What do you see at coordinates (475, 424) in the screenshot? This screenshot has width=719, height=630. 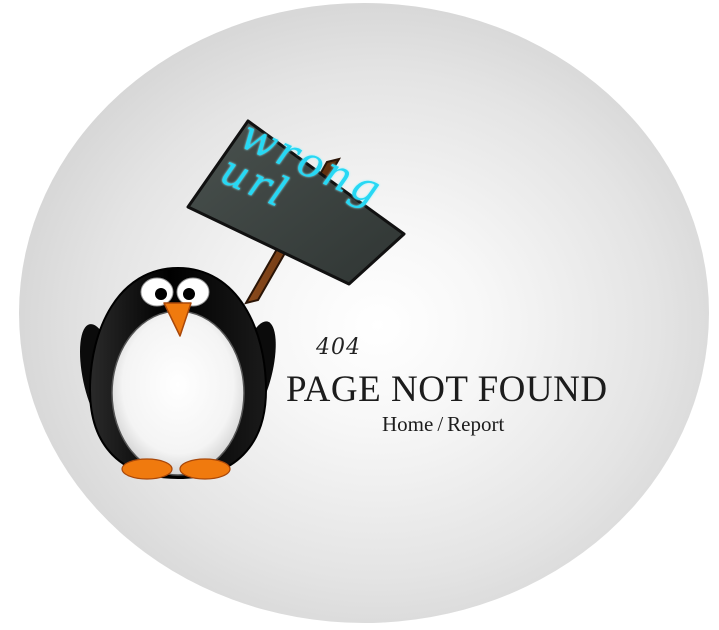 I see `report-link: Report` at bounding box center [475, 424].